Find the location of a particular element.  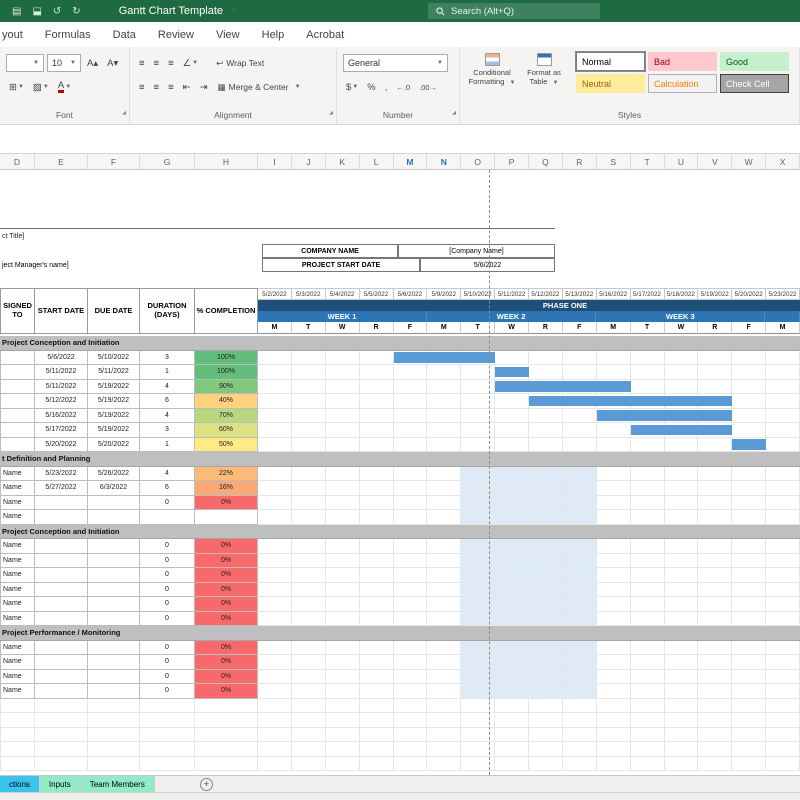

date-header-cell: 5/4/2022 is located at coordinates (342, 294).